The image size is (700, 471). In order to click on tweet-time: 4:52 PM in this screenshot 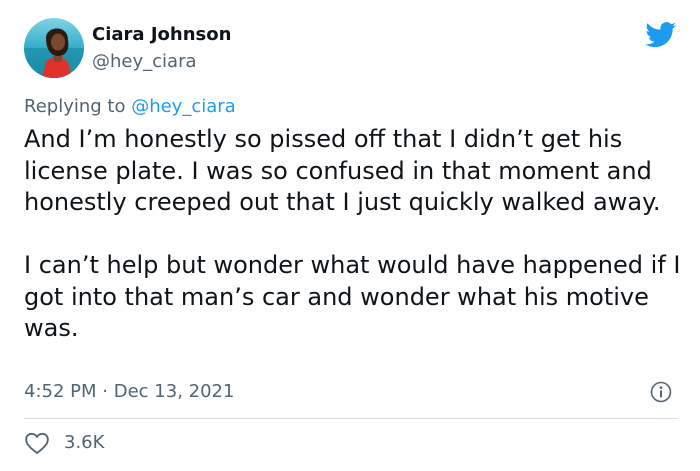, I will do `click(60, 391)`.